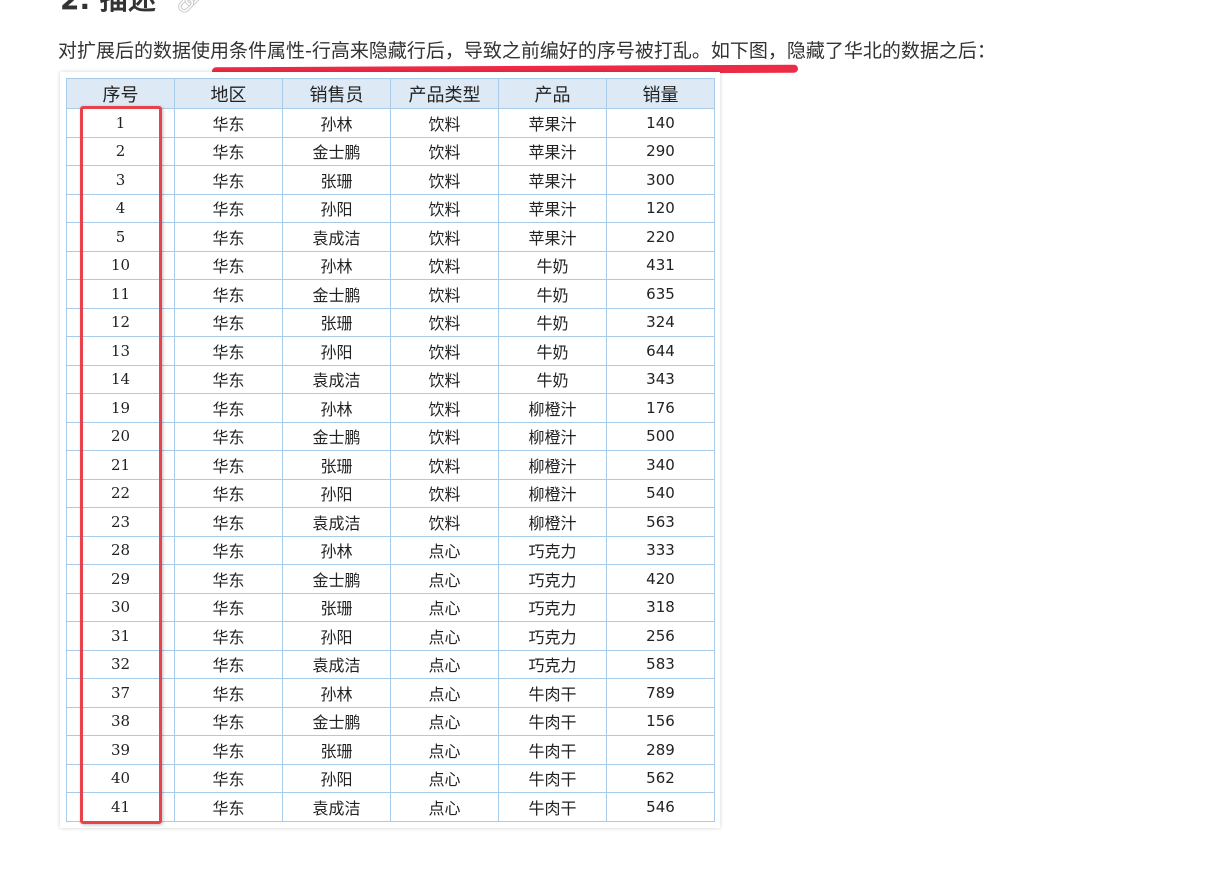  I want to click on table-row: 23 华东 袁成洁 饮料 柳橙汁 563, so click(390, 522).